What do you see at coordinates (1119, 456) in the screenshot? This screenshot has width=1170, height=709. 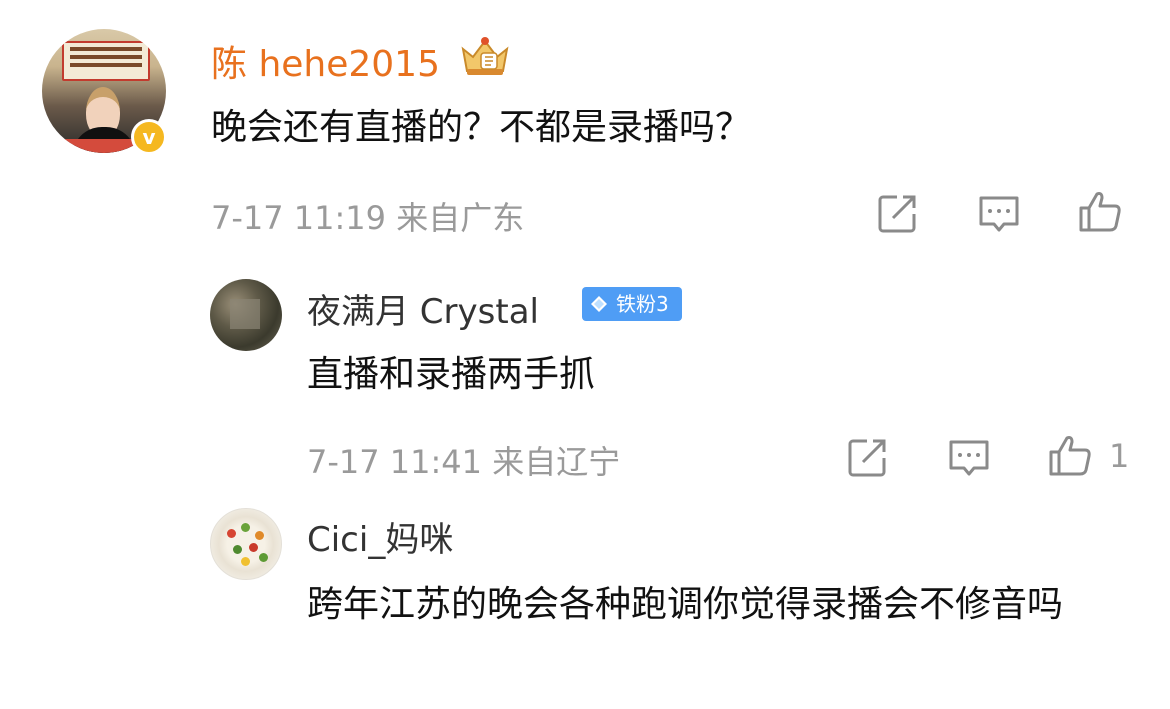 I see `like-count: 1` at bounding box center [1119, 456].